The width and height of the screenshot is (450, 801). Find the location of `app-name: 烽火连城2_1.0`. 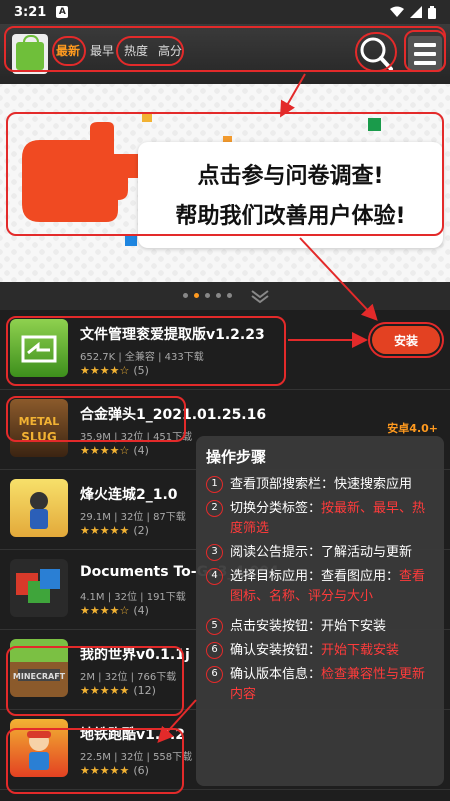

app-name: 烽火连城2_1.0 is located at coordinates (129, 495).